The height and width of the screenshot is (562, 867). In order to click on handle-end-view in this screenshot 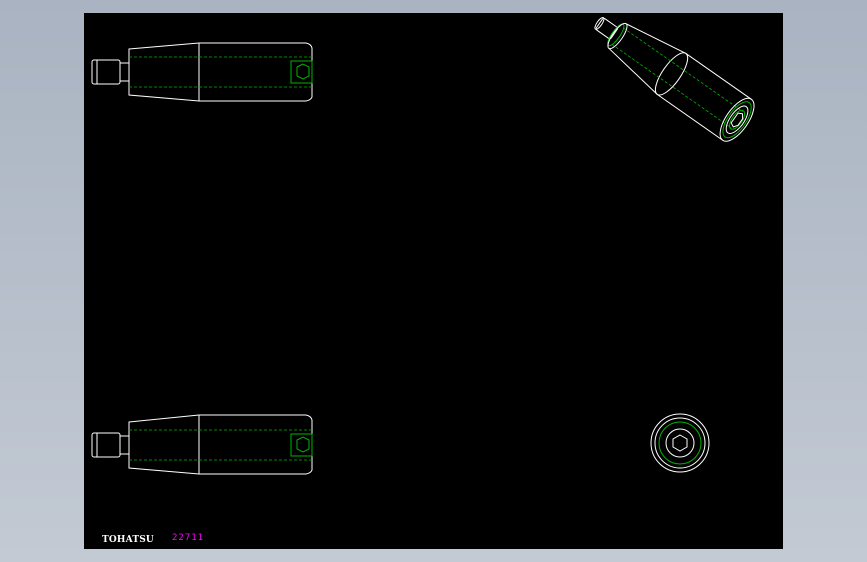, I will do `click(680, 443)`.